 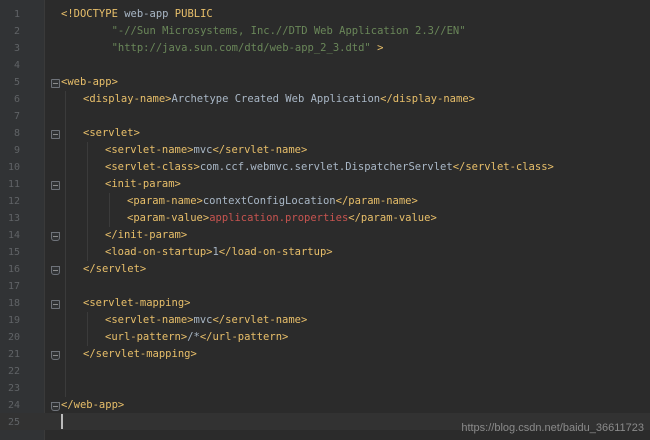 I want to click on code-line: 1 <!DOCTYPE web-app PUBLIC, so click(x=325, y=14).